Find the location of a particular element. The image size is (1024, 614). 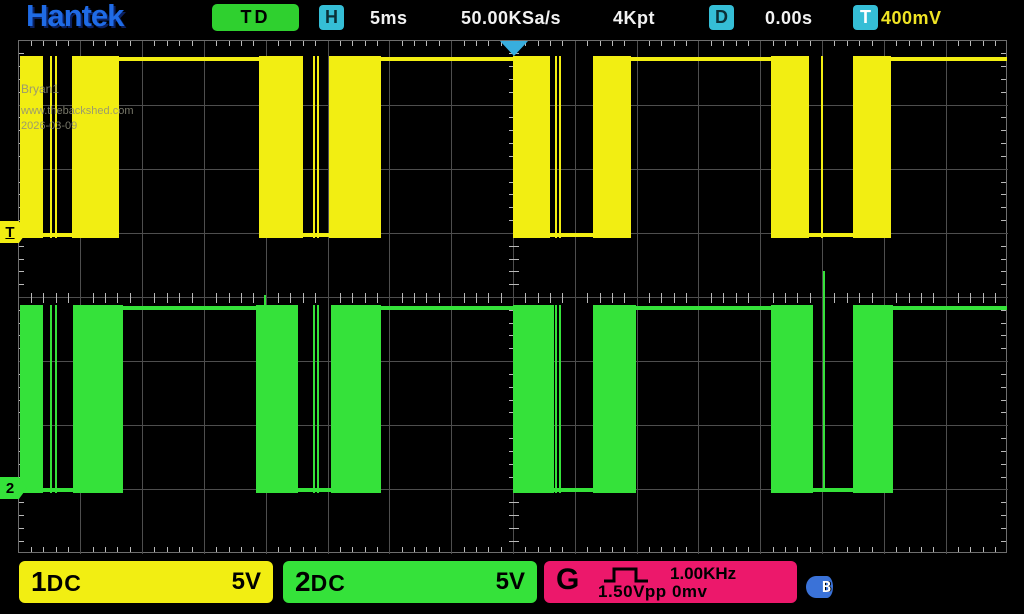

ch2-glitch-spike is located at coordinates (265, 301).